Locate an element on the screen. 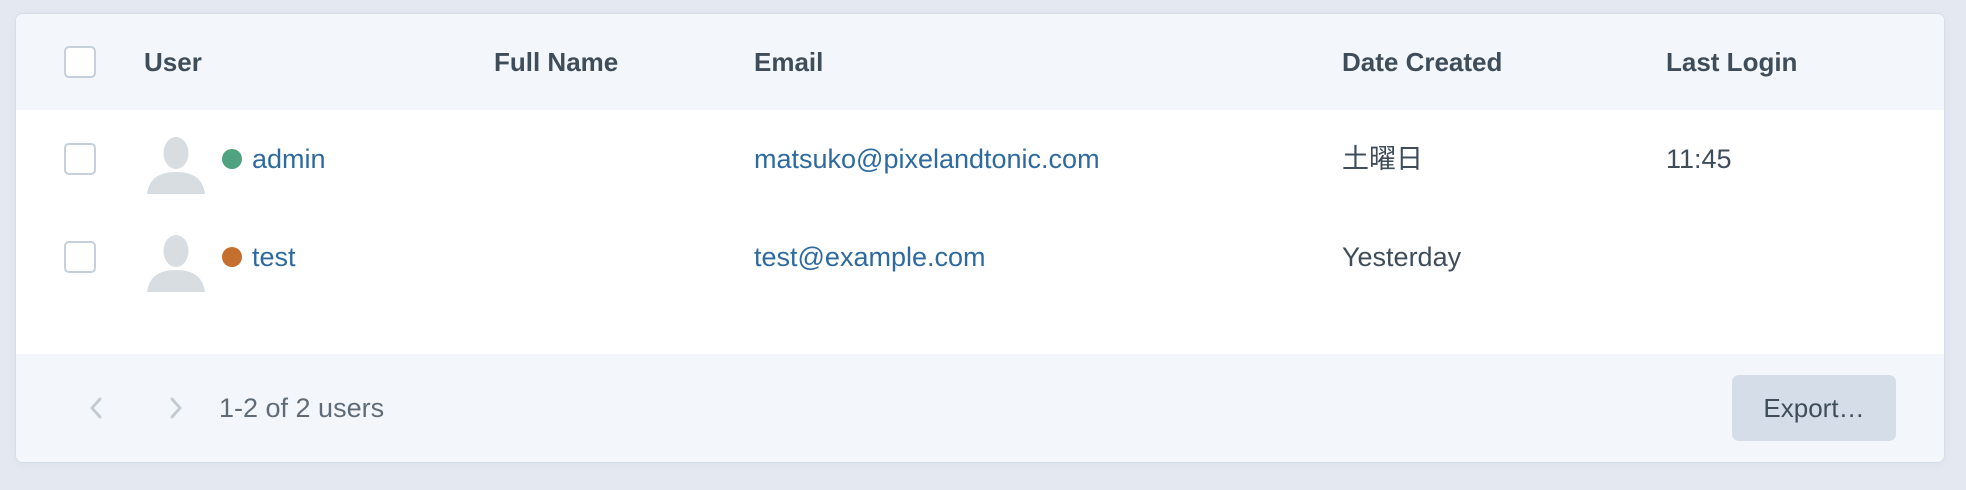 This screenshot has width=1966, height=490. chevron-left-icon is located at coordinates (96, 408).